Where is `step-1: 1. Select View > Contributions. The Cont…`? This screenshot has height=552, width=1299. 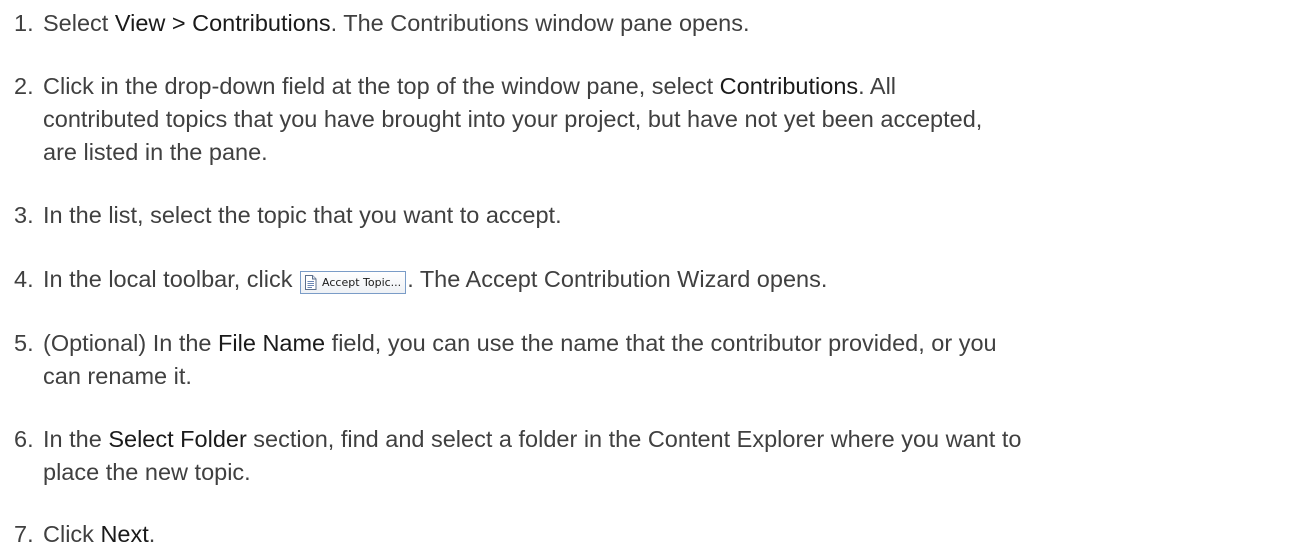
step-1: 1. Select View > Contributions. The Cont… is located at coordinates (645, 23).